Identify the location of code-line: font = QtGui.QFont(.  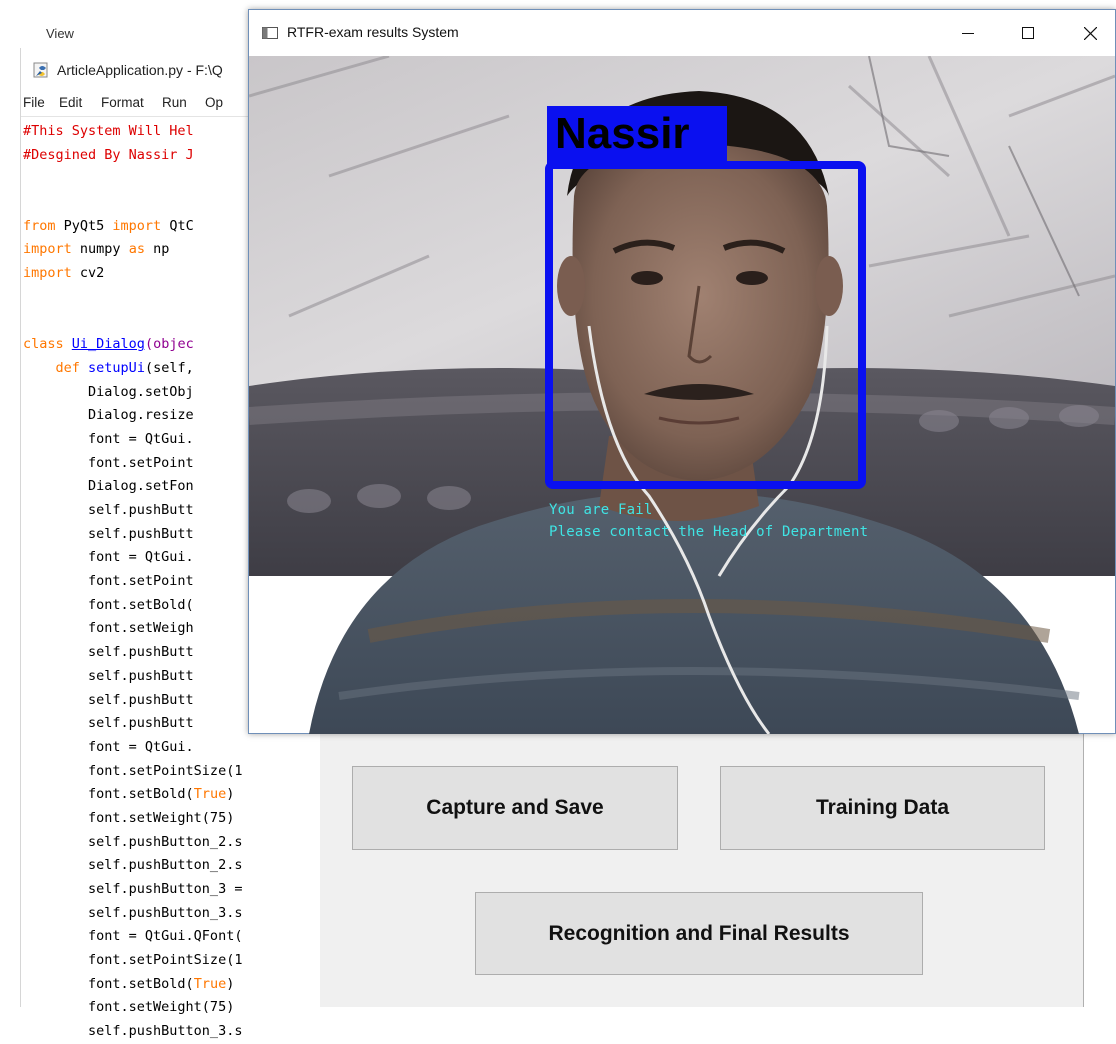
(172, 937).